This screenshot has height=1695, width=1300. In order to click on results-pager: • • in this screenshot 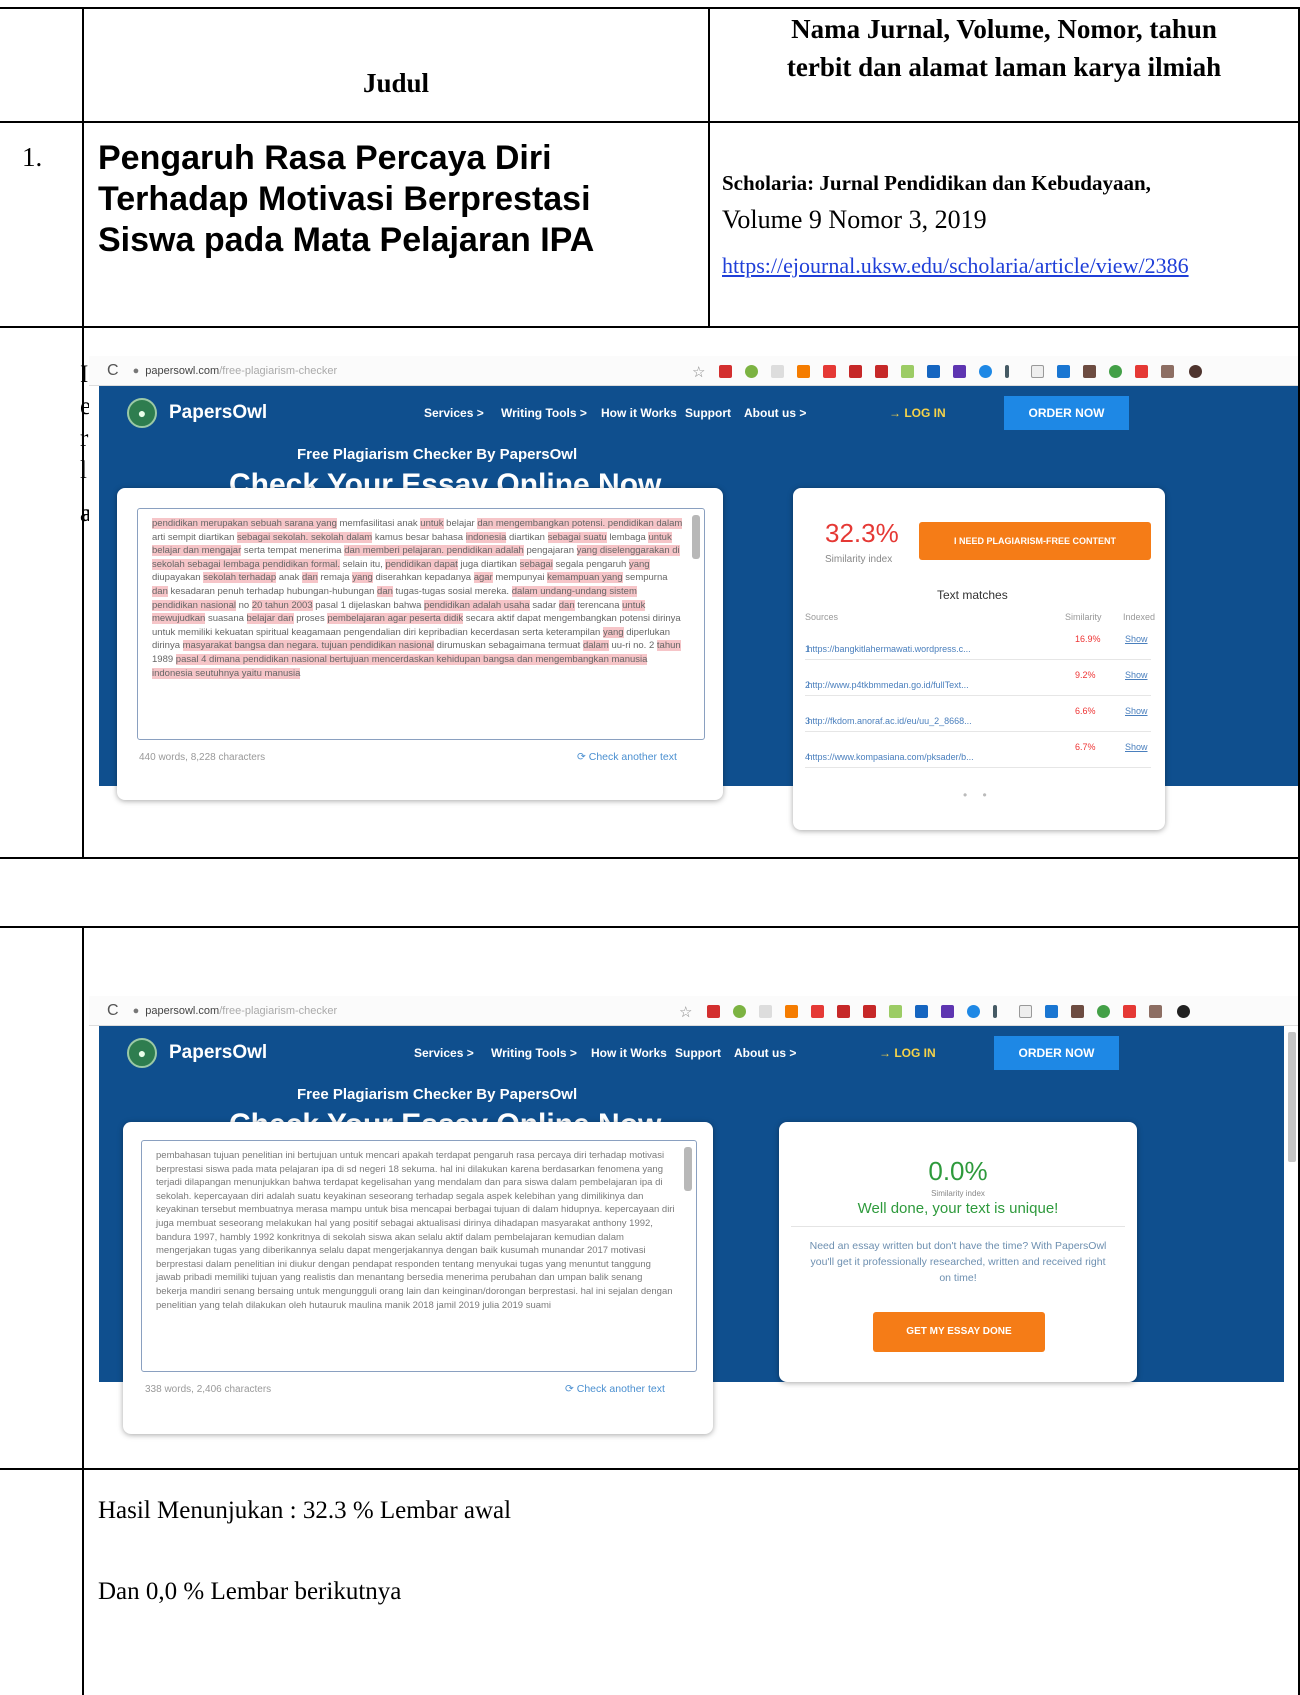, I will do `click(978, 795)`.